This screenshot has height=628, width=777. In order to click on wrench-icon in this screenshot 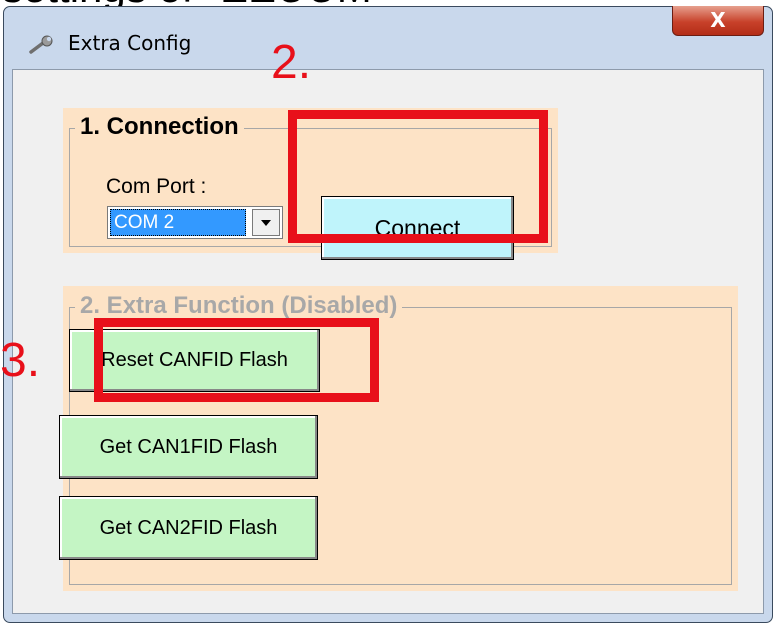, I will do `click(41, 44)`.